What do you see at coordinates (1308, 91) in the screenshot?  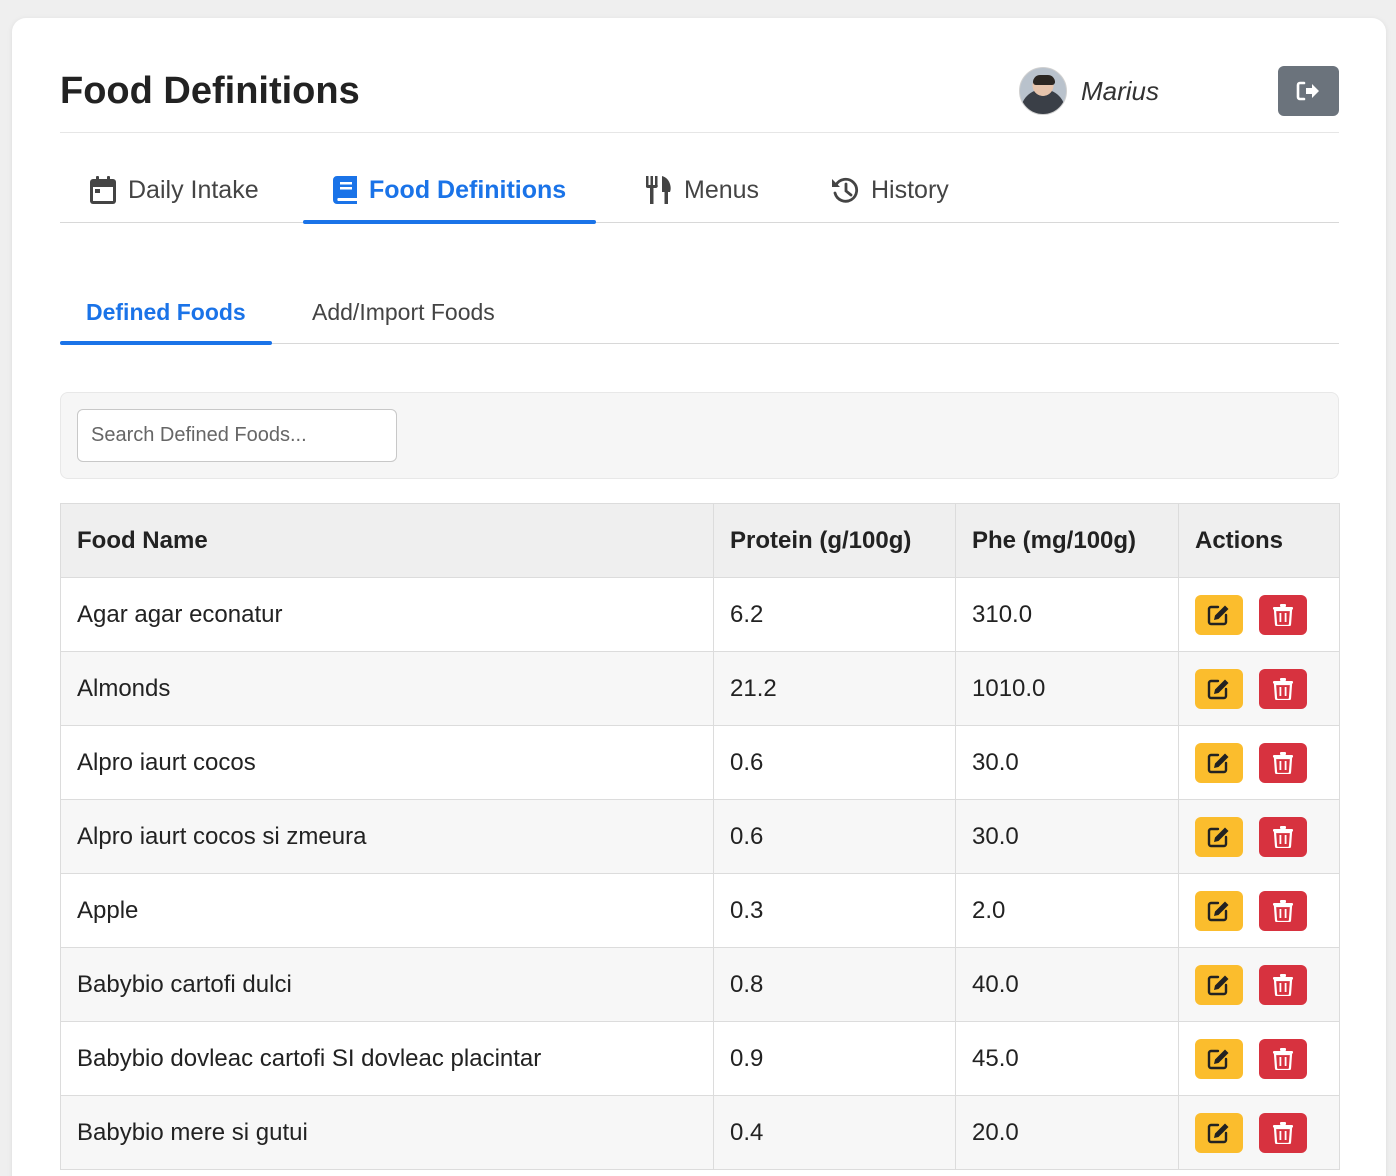 I see `logout-button` at bounding box center [1308, 91].